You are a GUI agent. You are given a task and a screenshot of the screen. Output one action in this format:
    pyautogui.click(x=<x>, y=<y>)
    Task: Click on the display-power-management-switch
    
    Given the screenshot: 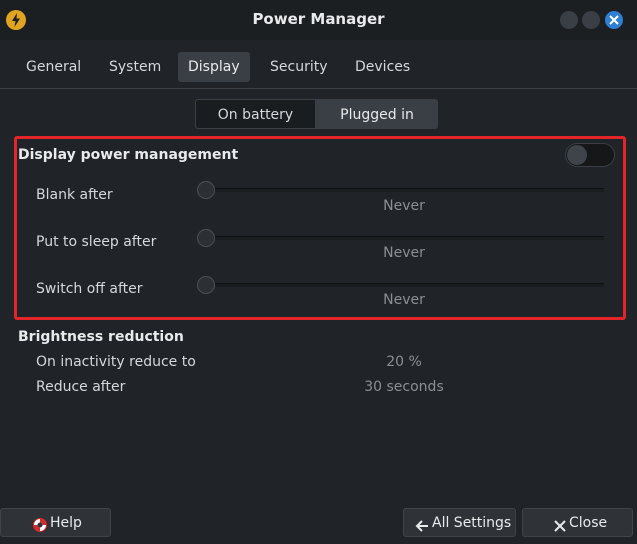 What is the action you would take?
    pyautogui.click(x=590, y=155)
    